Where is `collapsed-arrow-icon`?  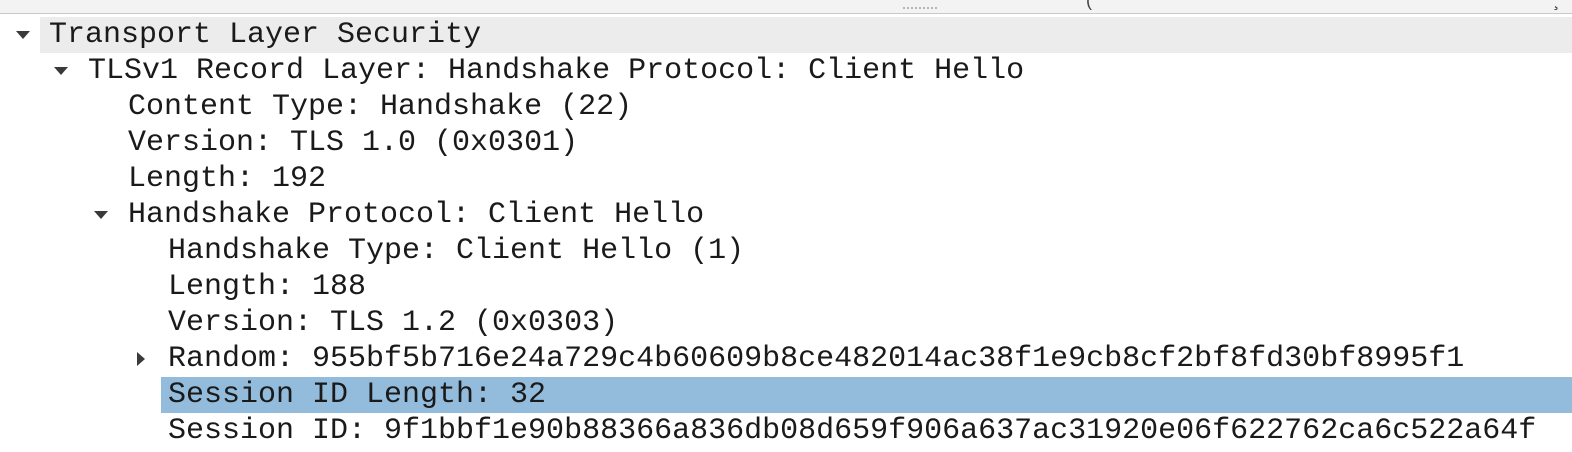 collapsed-arrow-icon is located at coordinates (141, 359).